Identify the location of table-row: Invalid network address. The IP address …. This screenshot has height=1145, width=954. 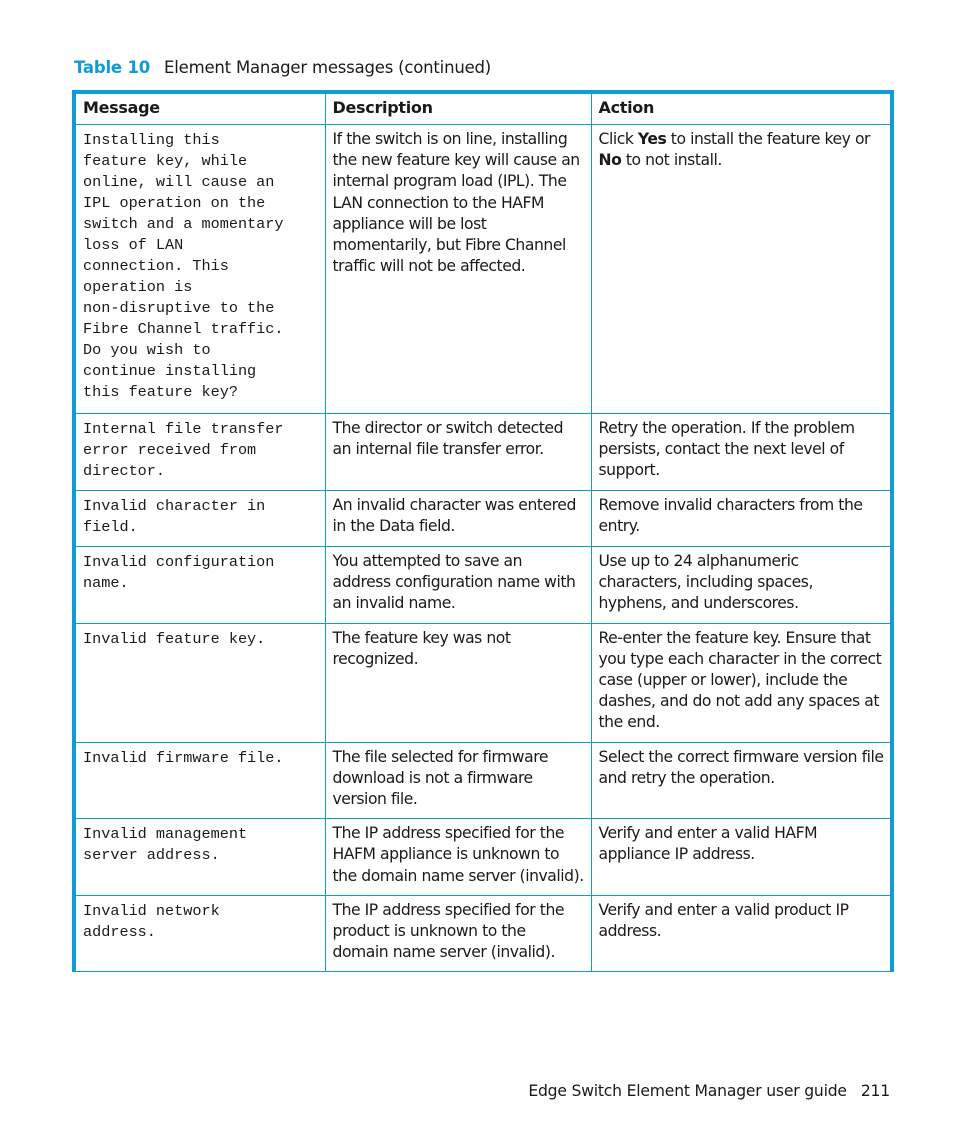
(483, 933).